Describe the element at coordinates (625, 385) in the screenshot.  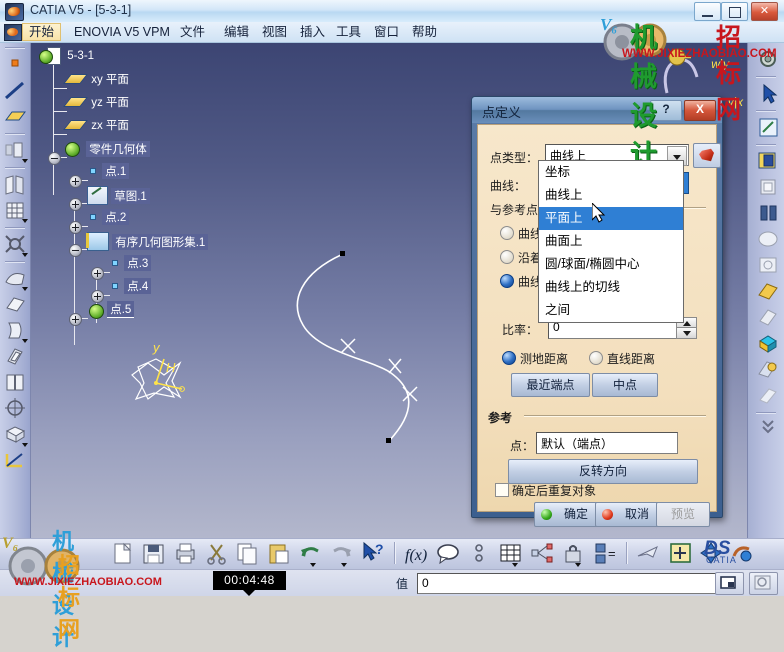
I see `midpoint-button: 中点` at that location.